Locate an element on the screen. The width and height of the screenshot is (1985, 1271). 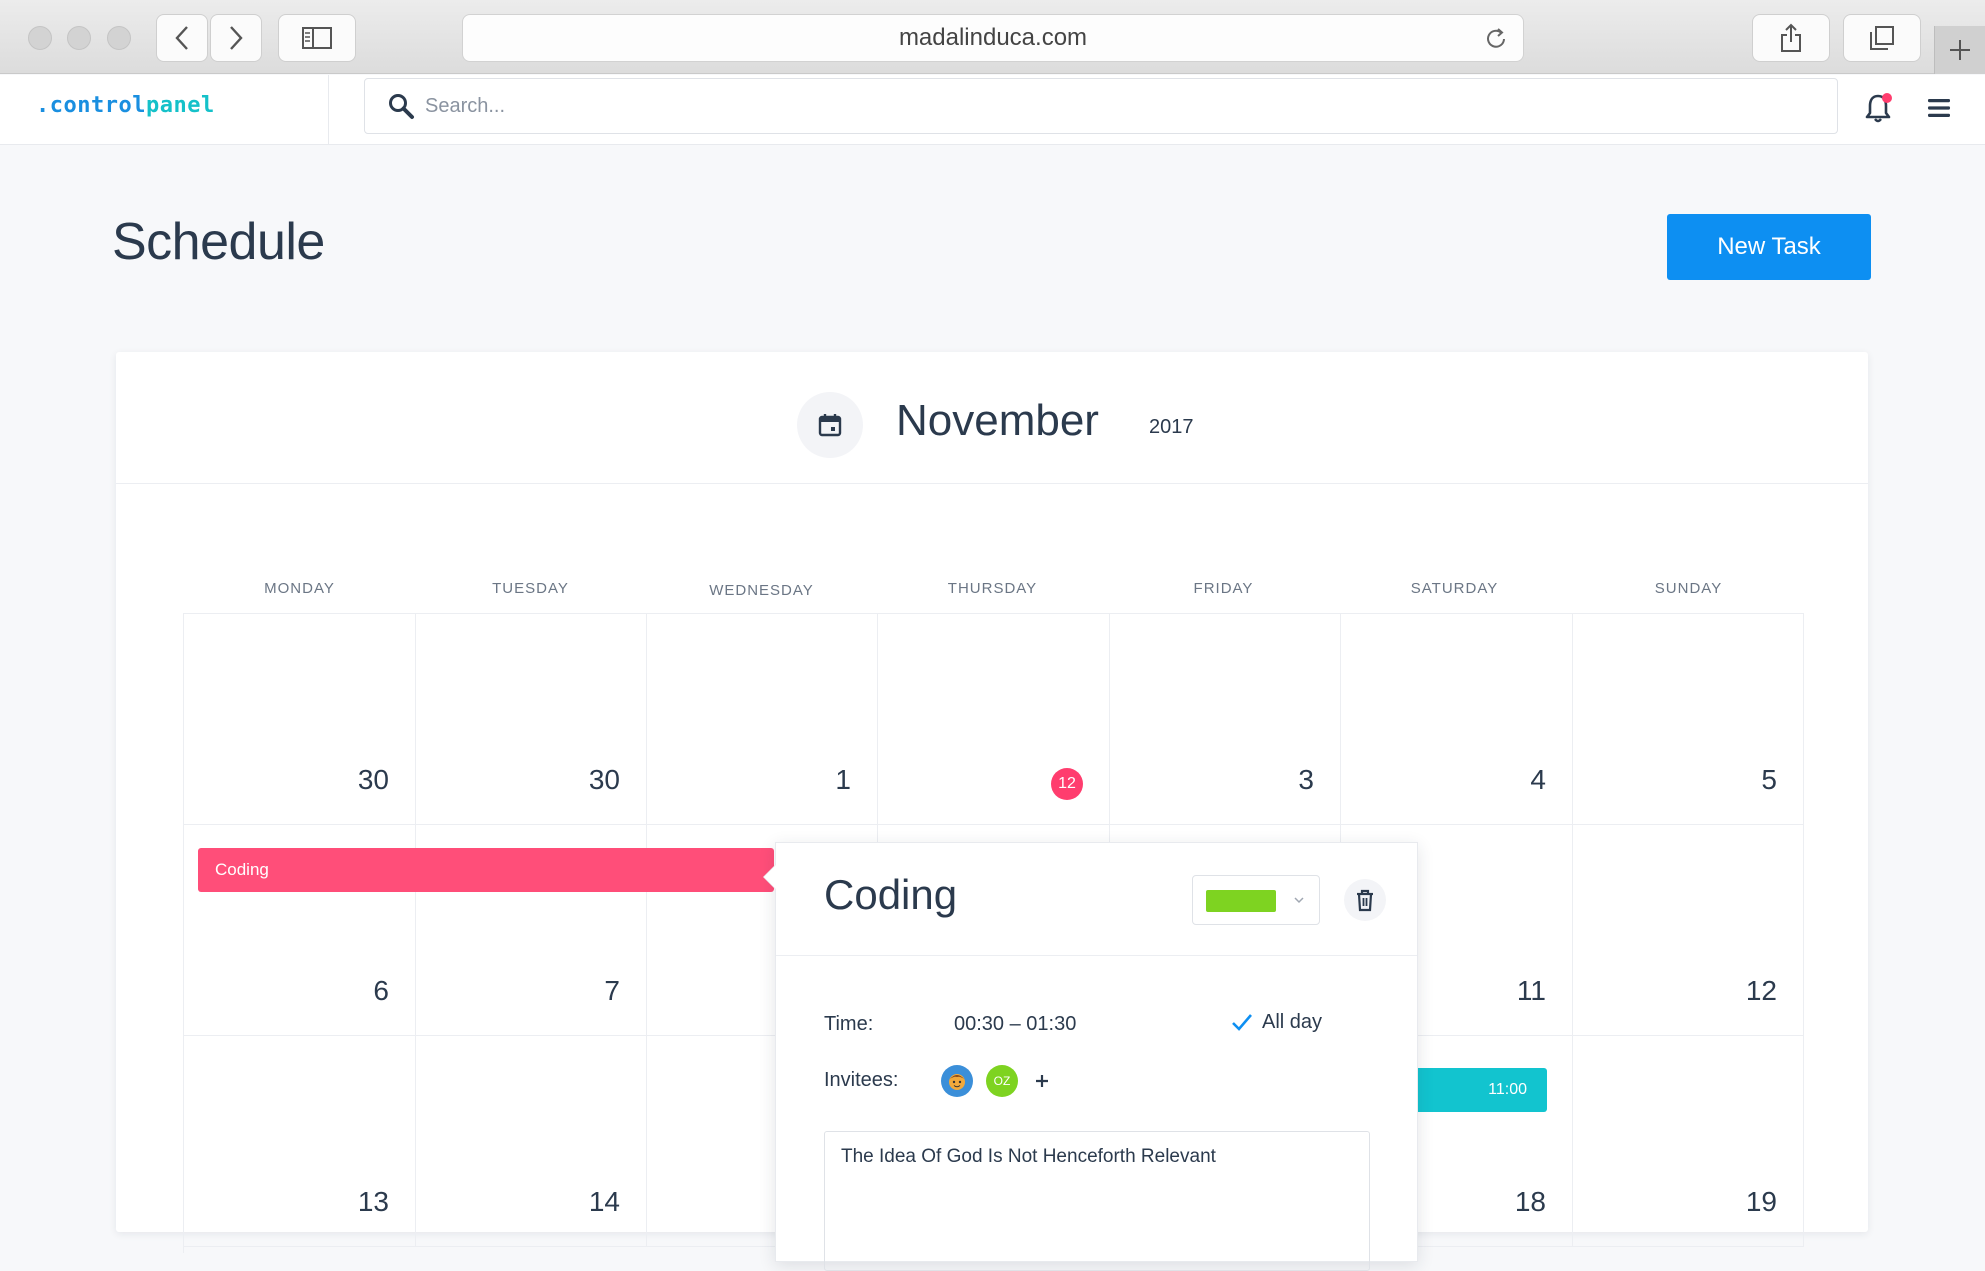
avatar: OZ is located at coordinates (1002, 1081).